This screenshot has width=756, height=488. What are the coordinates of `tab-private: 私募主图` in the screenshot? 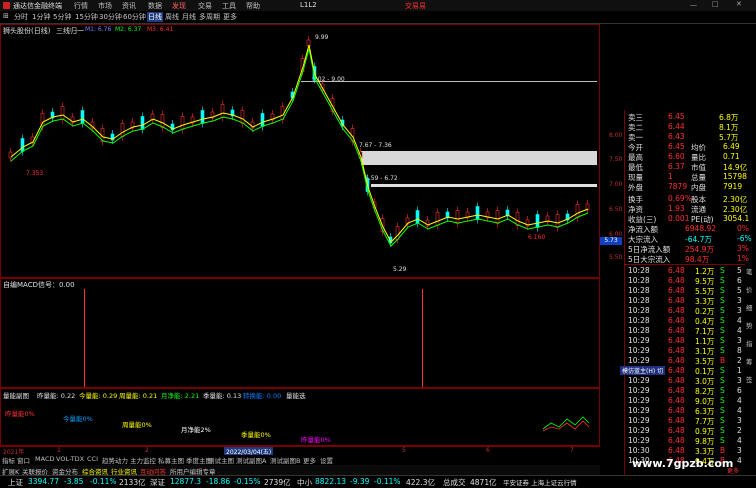 It's located at (171, 460).